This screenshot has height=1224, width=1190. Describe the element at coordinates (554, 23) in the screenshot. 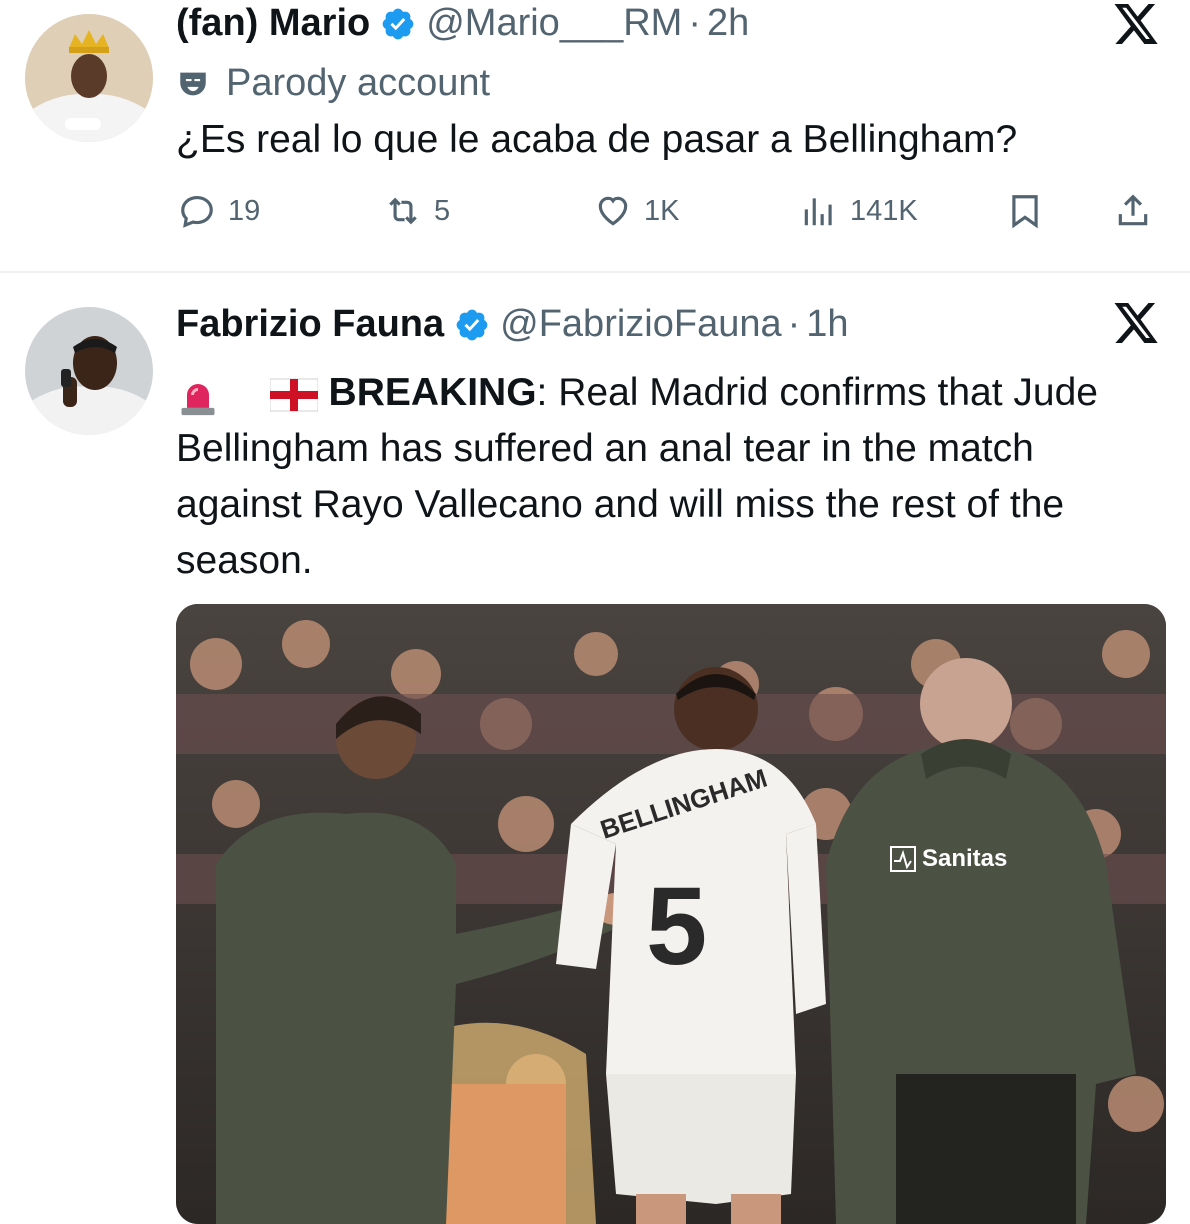

I see `handle: @Mario___RM` at that location.